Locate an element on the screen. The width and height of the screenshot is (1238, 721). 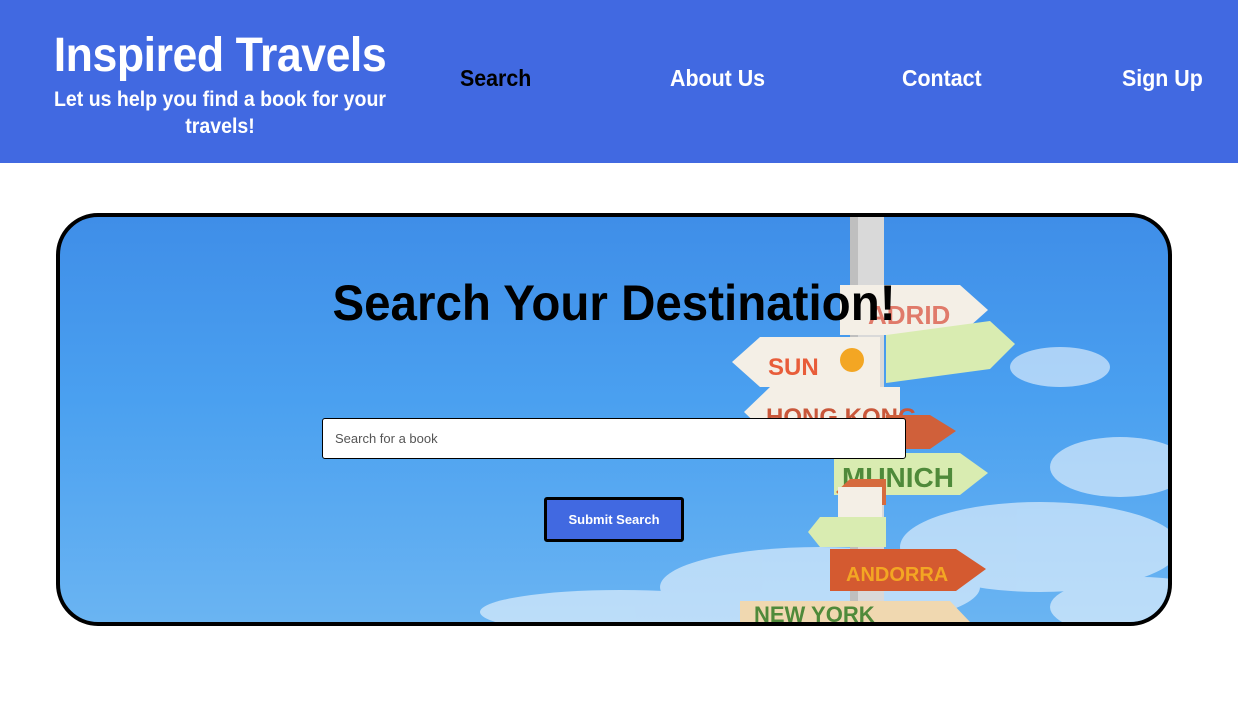
nav-contact: Contact is located at coordinates (942, 78).